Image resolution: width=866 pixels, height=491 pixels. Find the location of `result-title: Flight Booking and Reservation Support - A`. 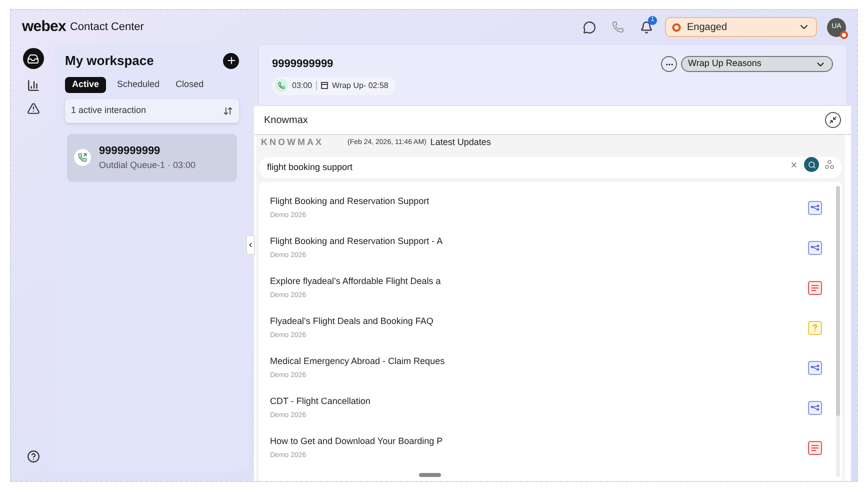

result-title: Flight Booking and Reservation Support - A is located at coordinates (356, 241).